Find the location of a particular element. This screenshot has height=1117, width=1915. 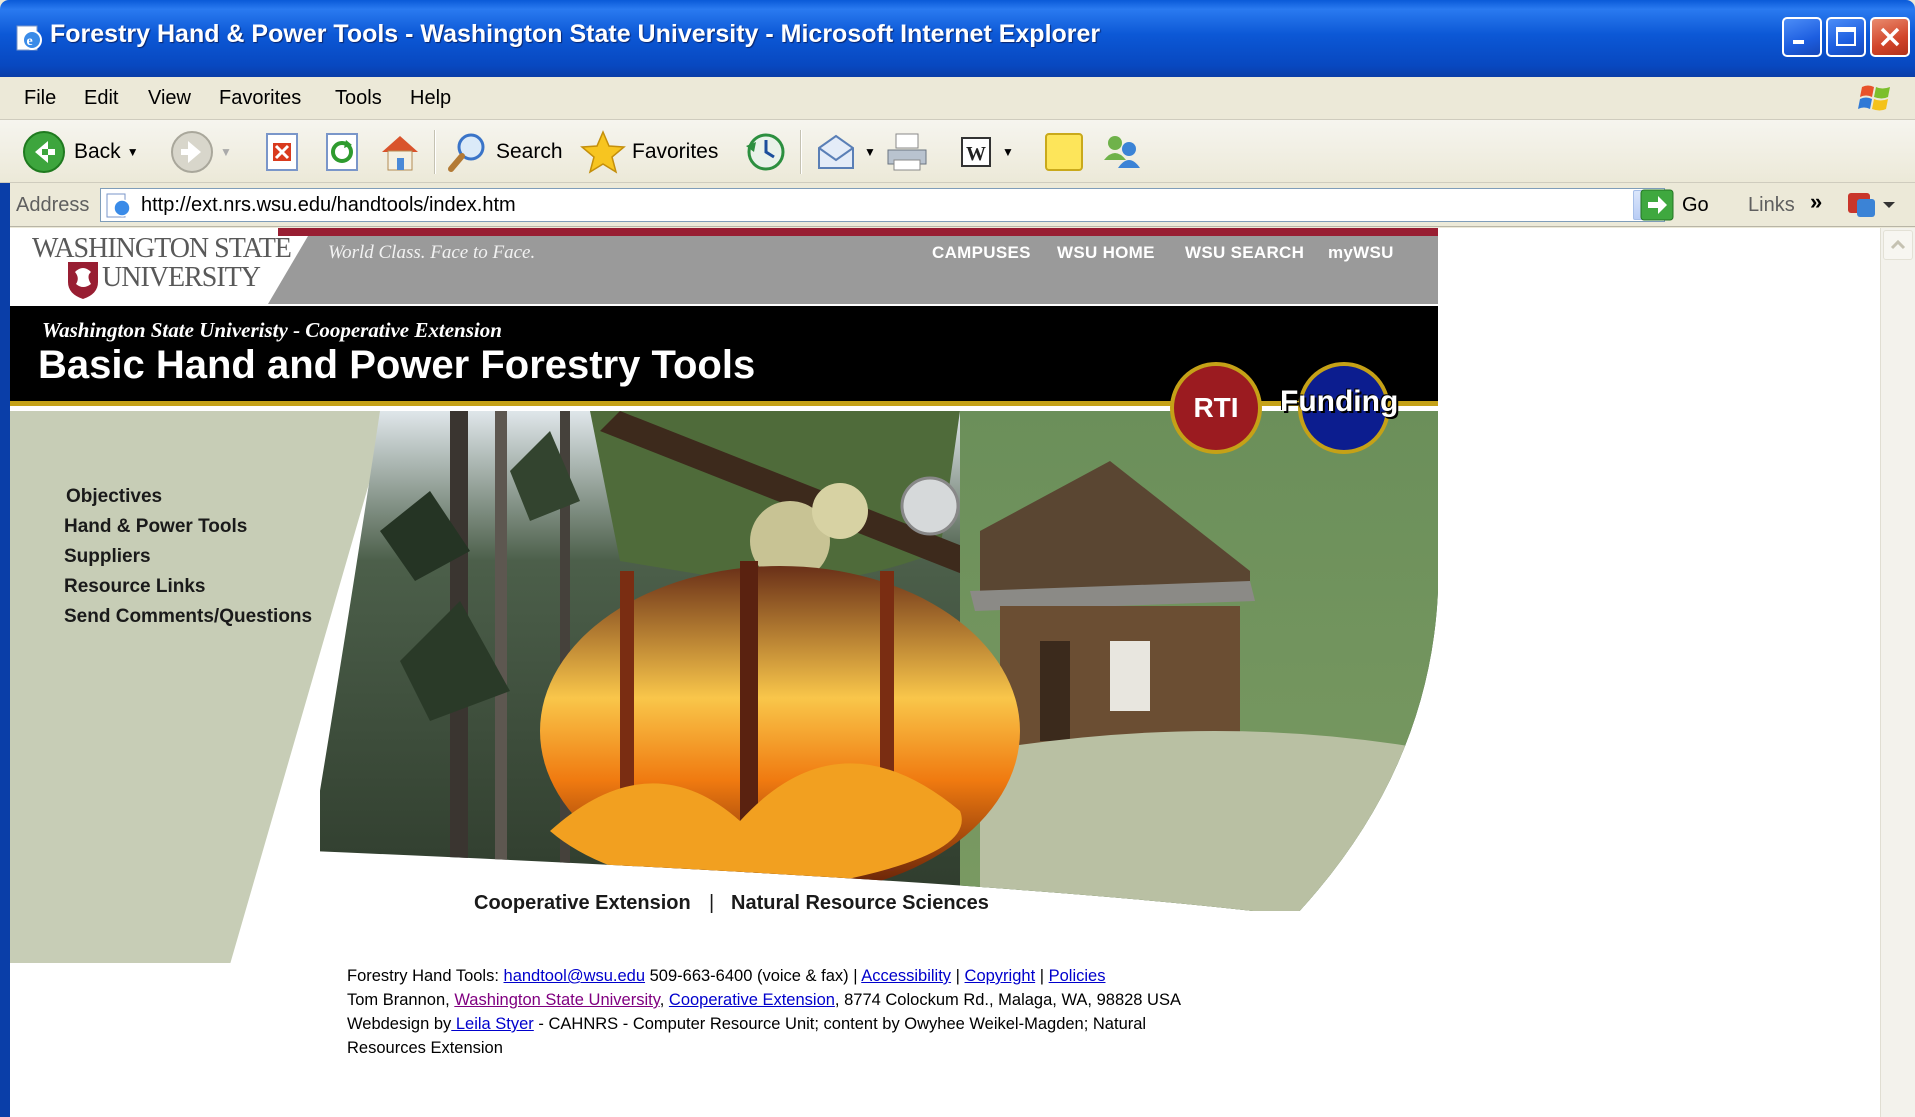

mail-button: ▼ is located at coordinates (845, 152).